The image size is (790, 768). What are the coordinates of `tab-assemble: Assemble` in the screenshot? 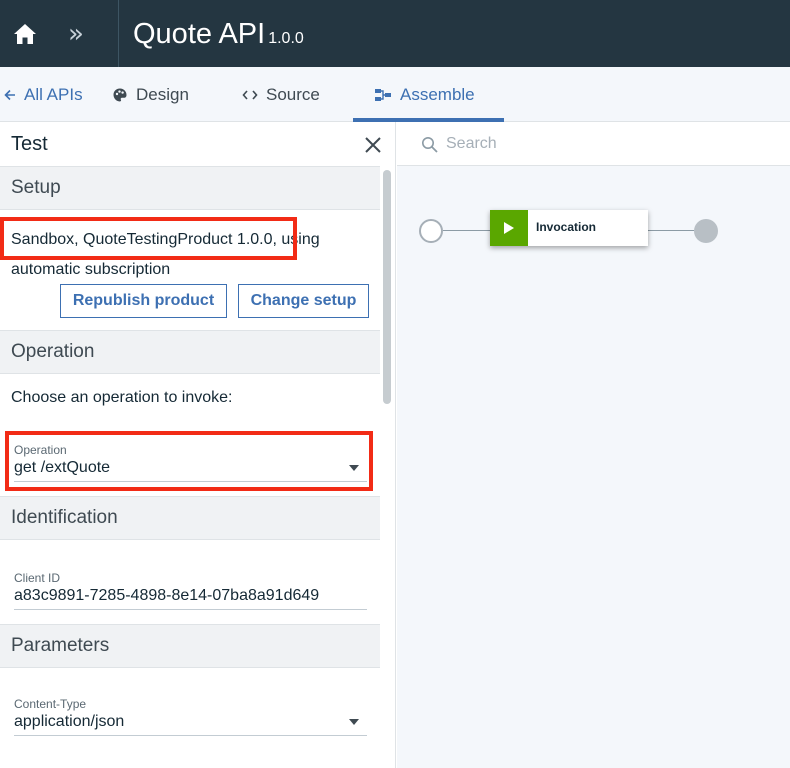 It's located at (424, 94).